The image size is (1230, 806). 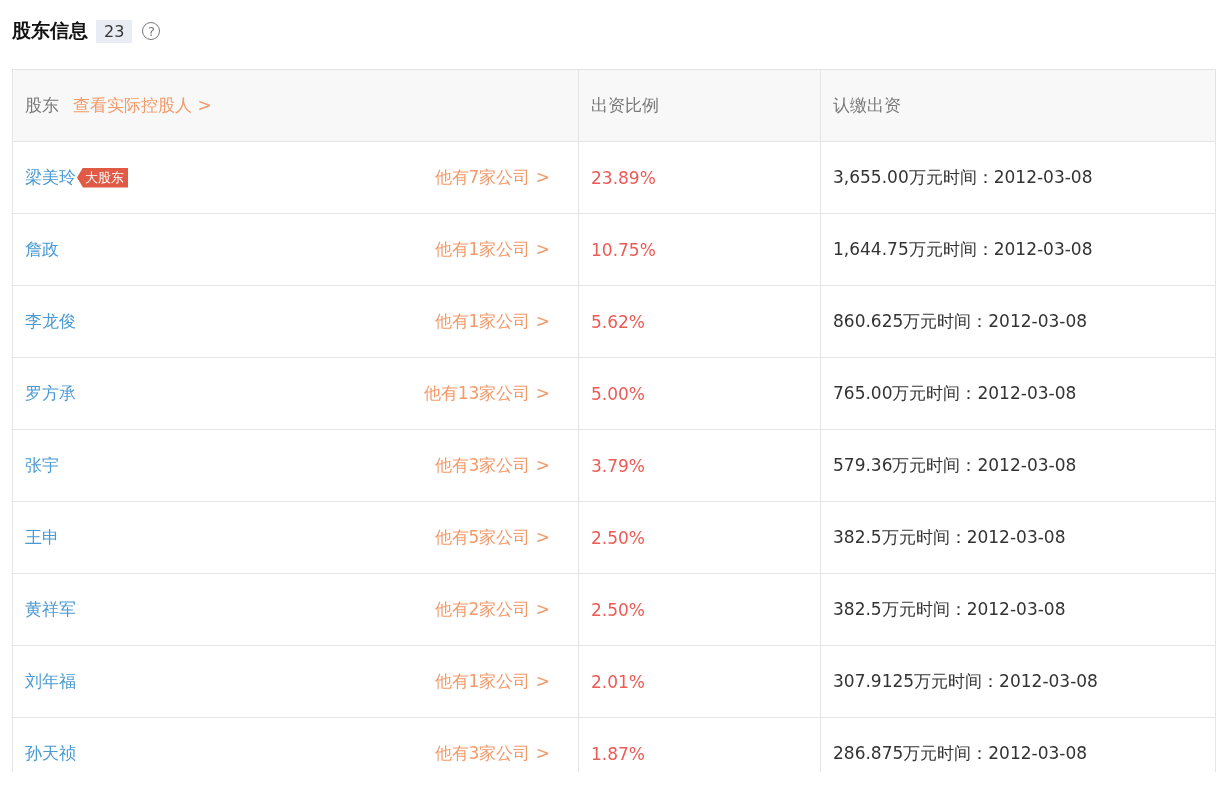 I want to click on ratio-text: 5.00%, so click(x=618, y=393).